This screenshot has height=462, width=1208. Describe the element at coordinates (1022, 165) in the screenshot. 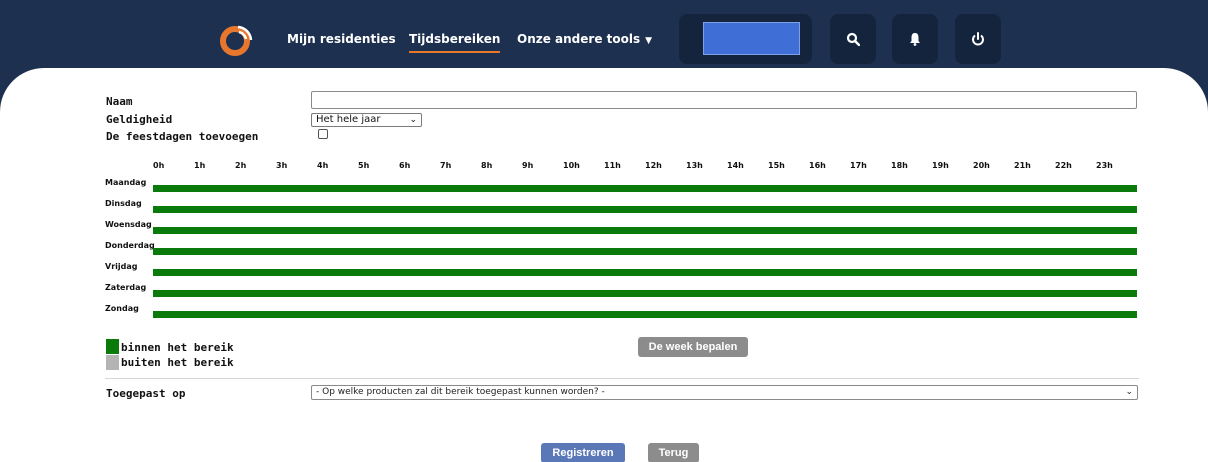

I see `hour-label: 21h` at that location.